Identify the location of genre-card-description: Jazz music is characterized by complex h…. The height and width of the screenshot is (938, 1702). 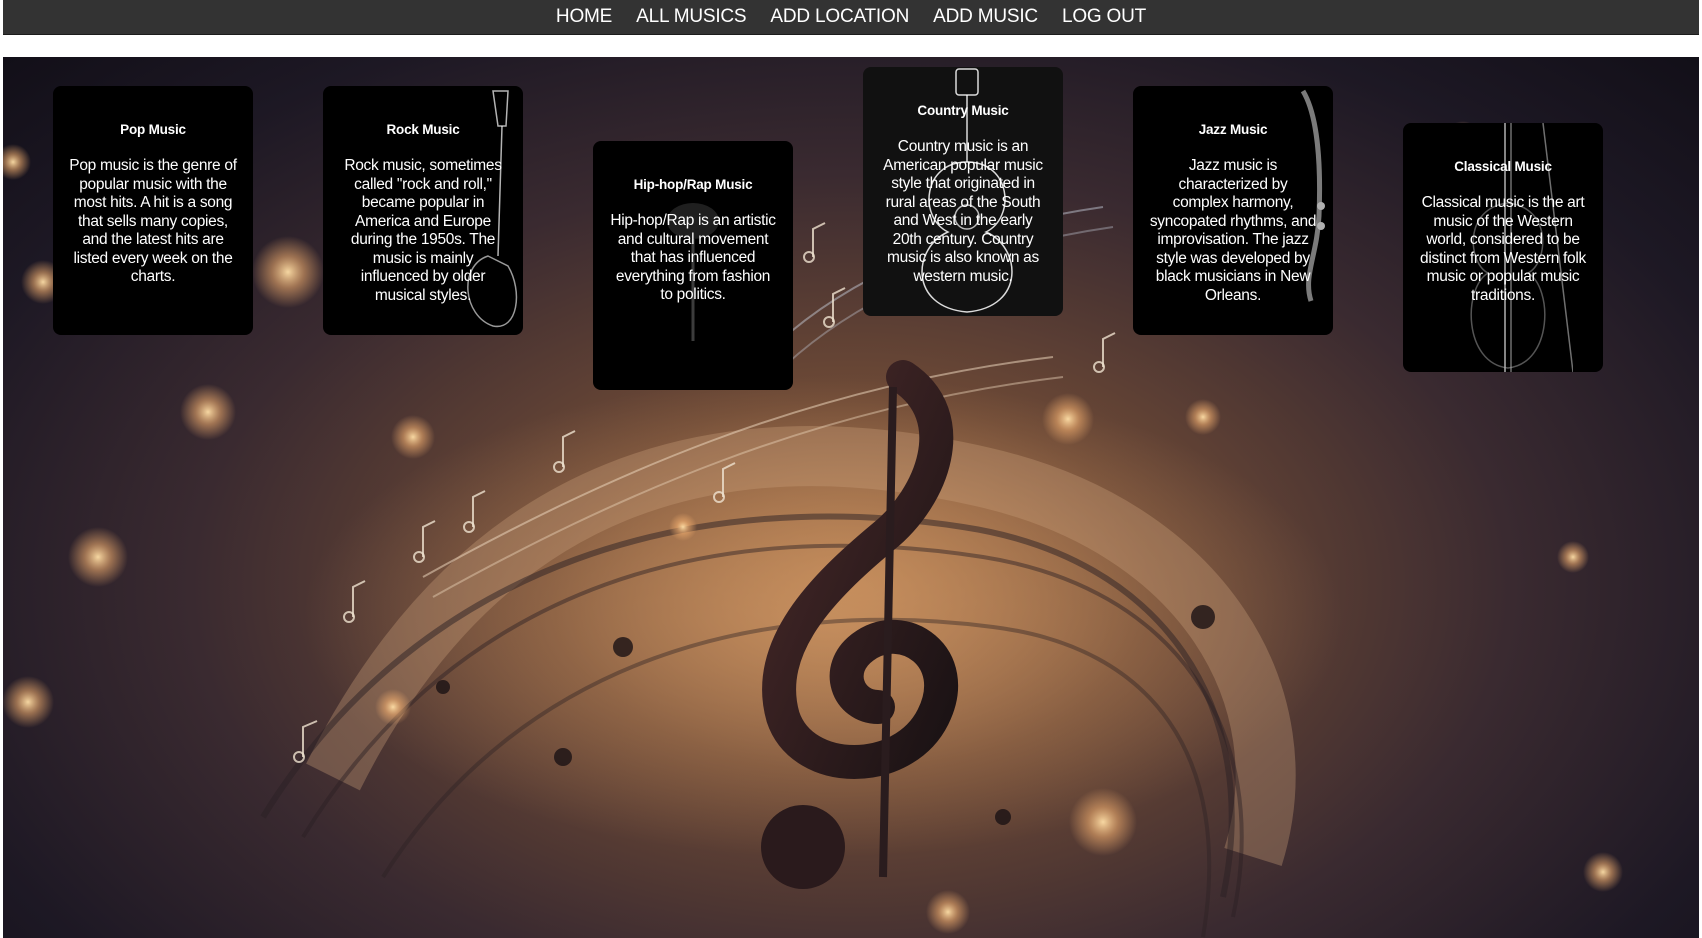
(1233, 230).